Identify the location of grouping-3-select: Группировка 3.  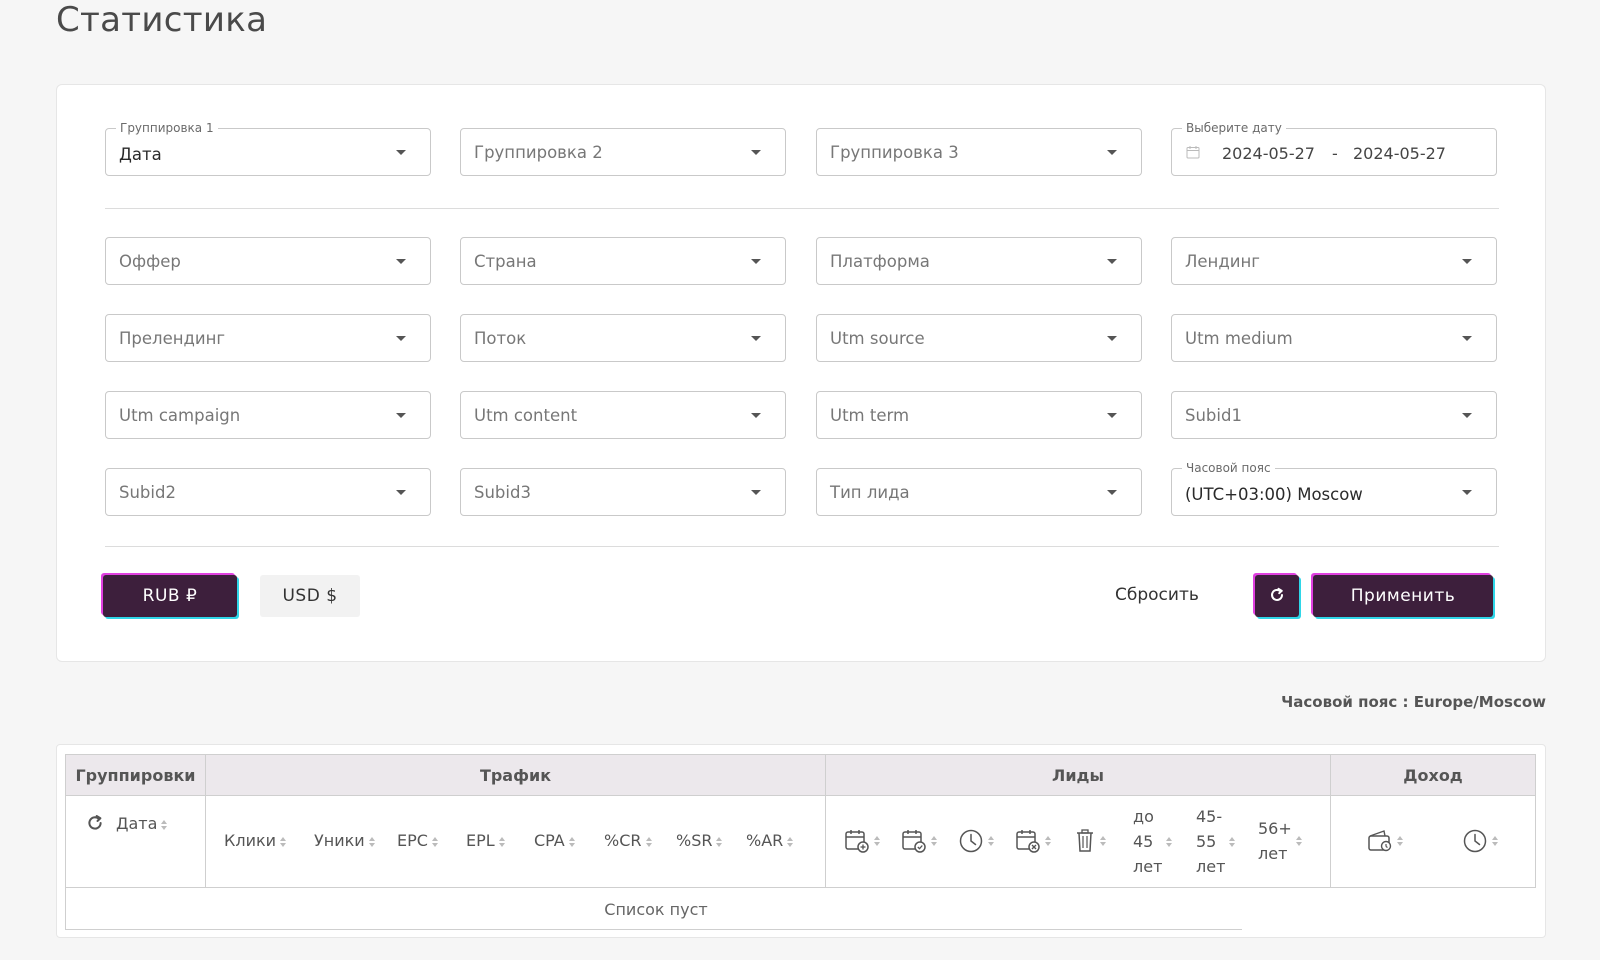
(979, 152).